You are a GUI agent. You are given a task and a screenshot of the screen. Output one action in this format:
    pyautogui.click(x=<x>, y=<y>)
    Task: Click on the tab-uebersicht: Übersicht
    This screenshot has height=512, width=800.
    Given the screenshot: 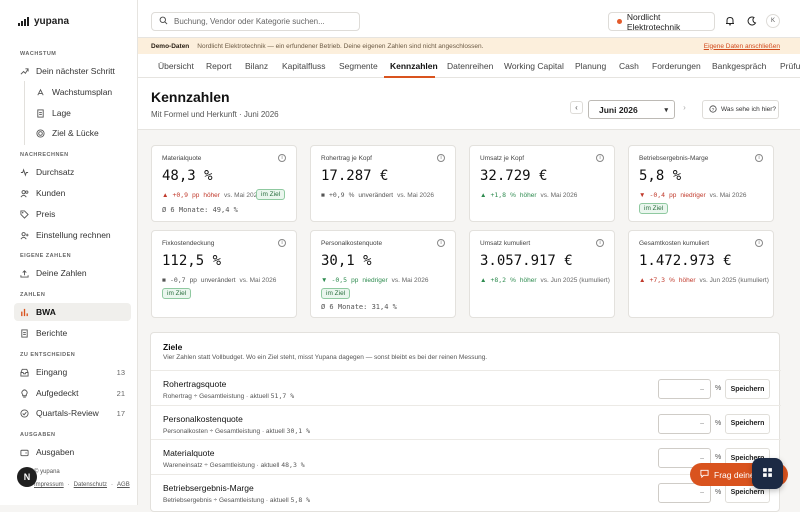 What is the action you would take?
    pyautogui.click(x=176, y=66)
    